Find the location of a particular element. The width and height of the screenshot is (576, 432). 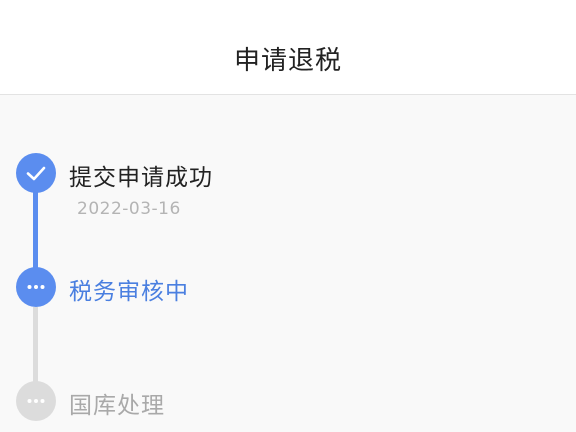

step-label-submitted: 提交申请成功 is located at coordinates (141, 178).